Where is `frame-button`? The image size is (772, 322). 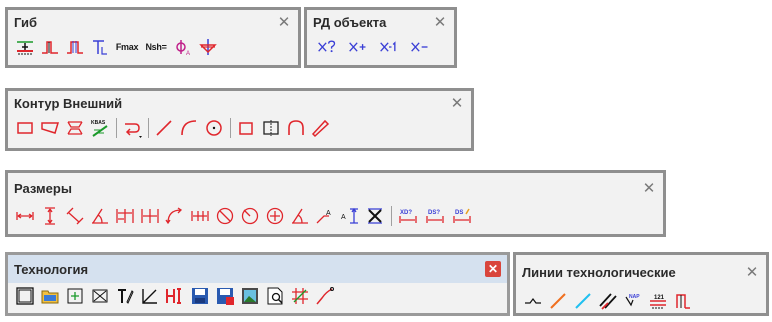 frame-button is located at coordinates (271, 128).